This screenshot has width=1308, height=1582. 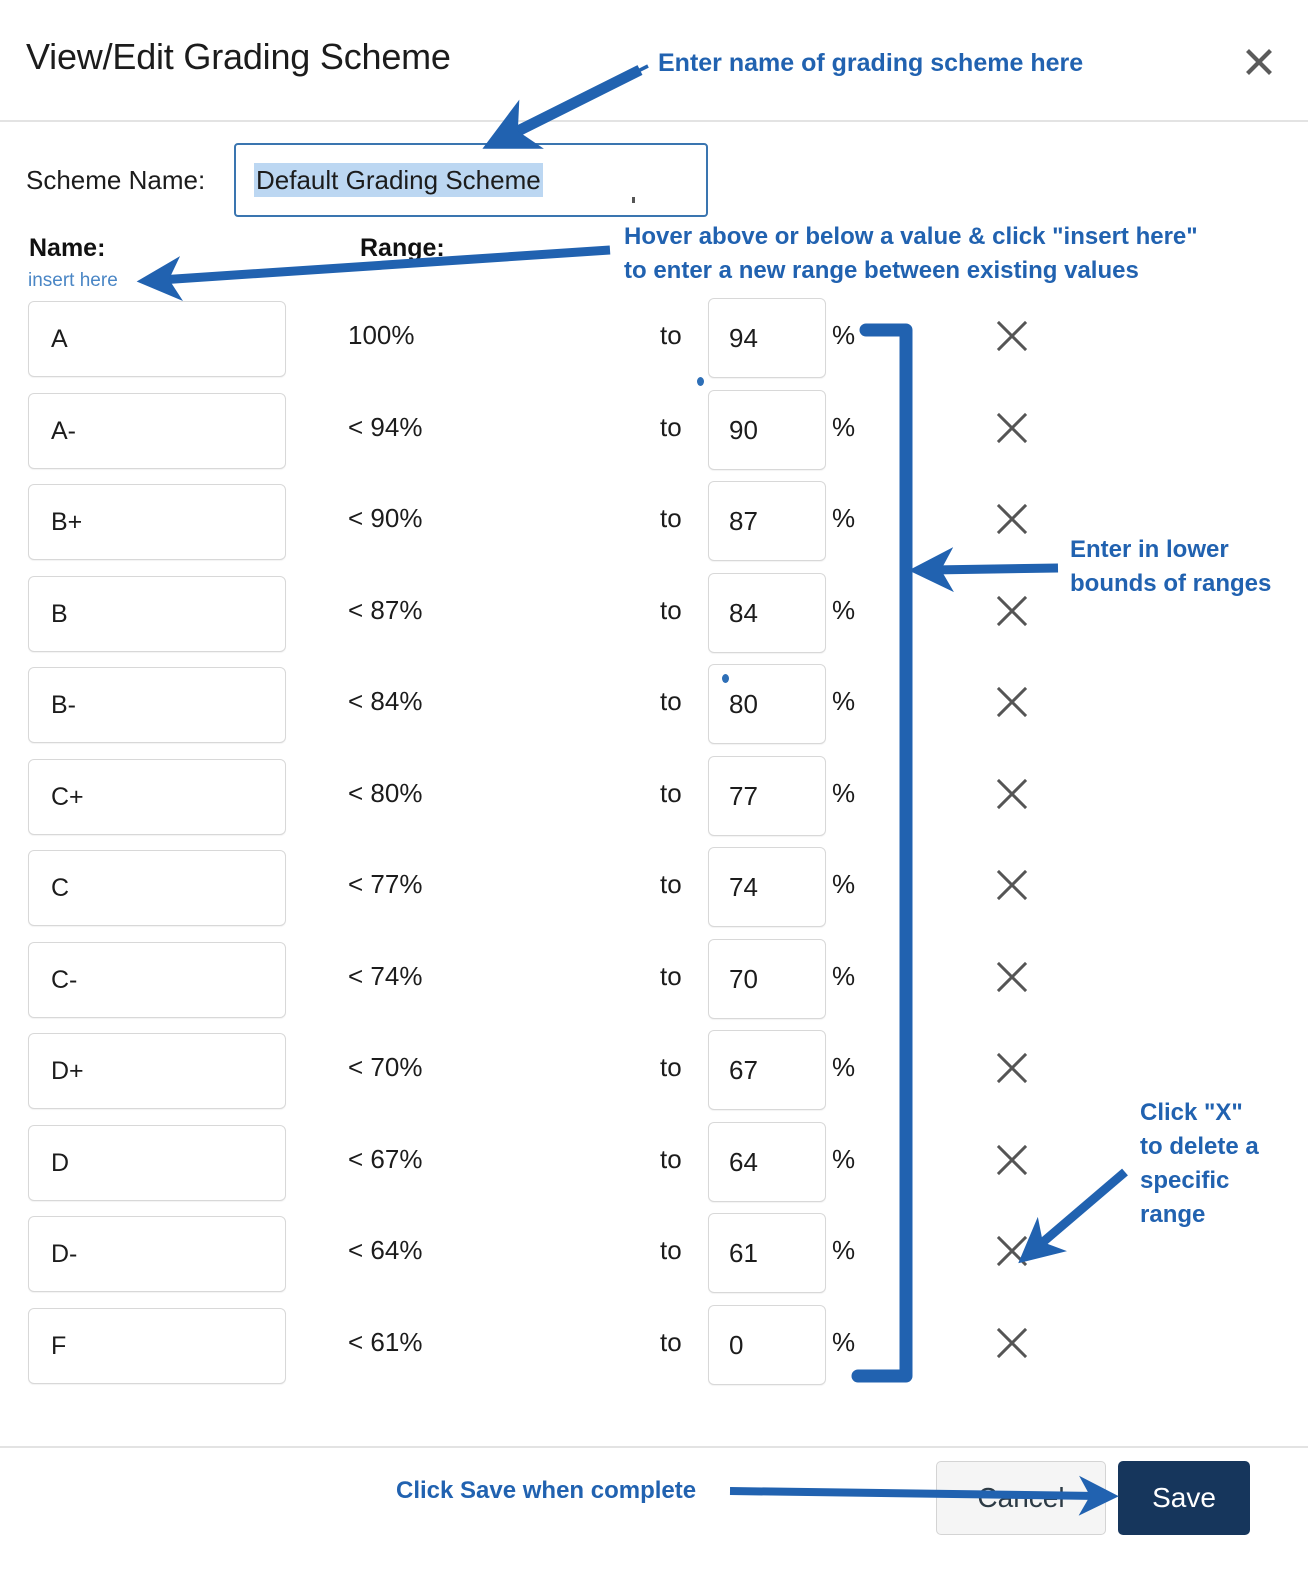 I want to click on lower-bound-input: 74, so click(x=767, y=887).